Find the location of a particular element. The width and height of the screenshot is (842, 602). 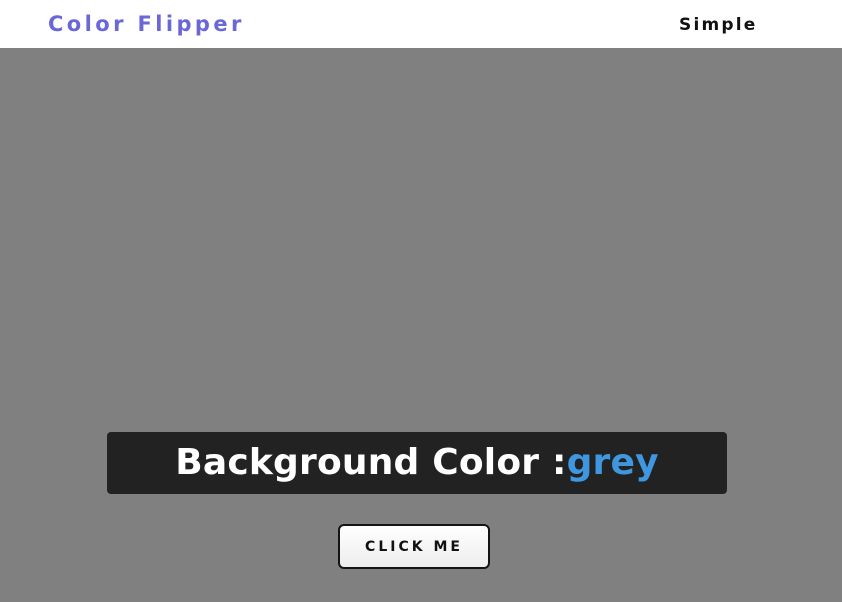

brand-logo-link: Color Flipper is located at coordinates (146, 24).